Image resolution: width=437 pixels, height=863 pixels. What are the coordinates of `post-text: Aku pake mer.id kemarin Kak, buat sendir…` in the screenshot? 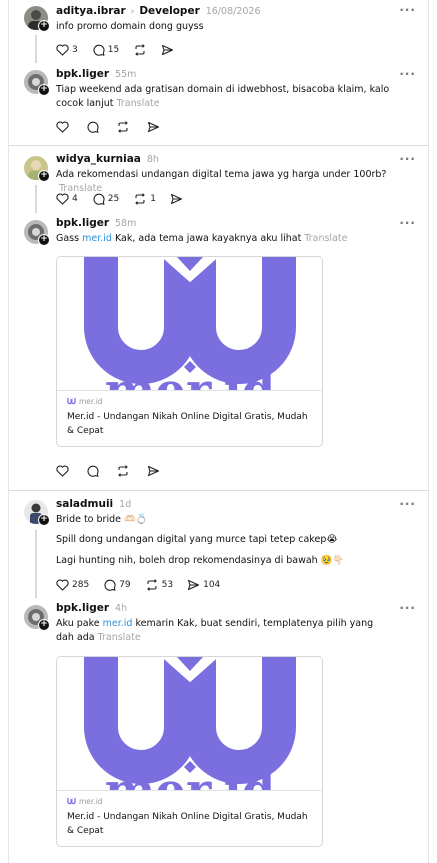 It's located at (221, 631).